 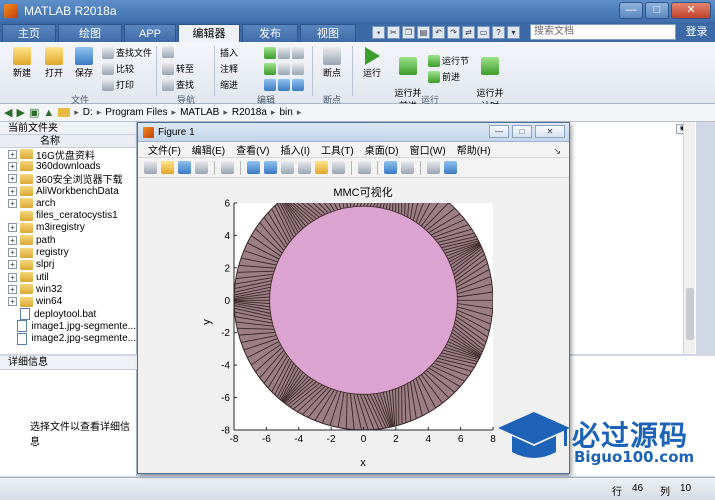 I want to click on new-button: 新建, so click(x=22, y=63).